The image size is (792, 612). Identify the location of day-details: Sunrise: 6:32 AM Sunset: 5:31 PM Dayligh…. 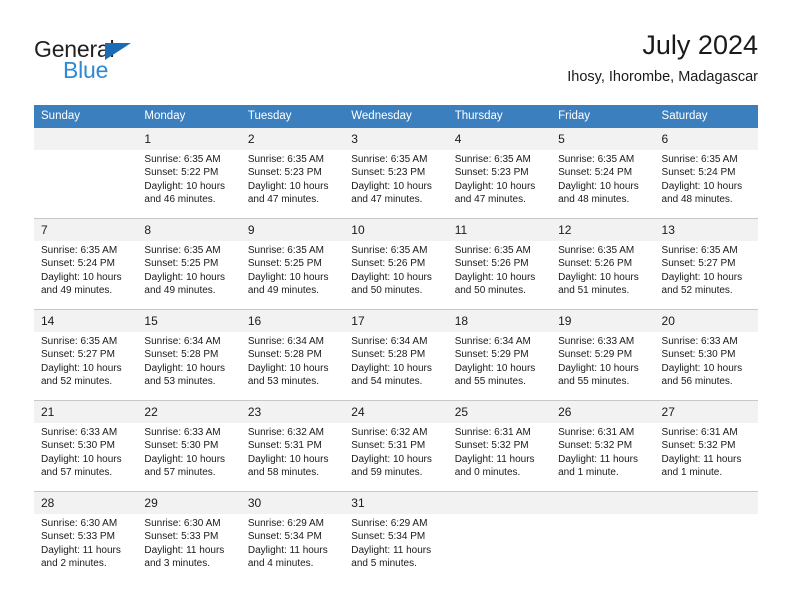
(292, 451).